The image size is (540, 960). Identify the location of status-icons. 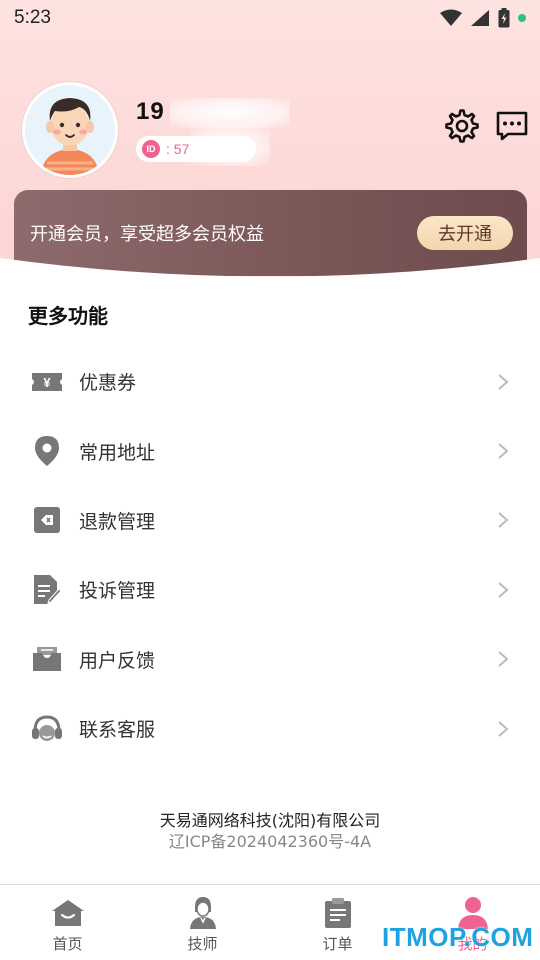
(483, 18).